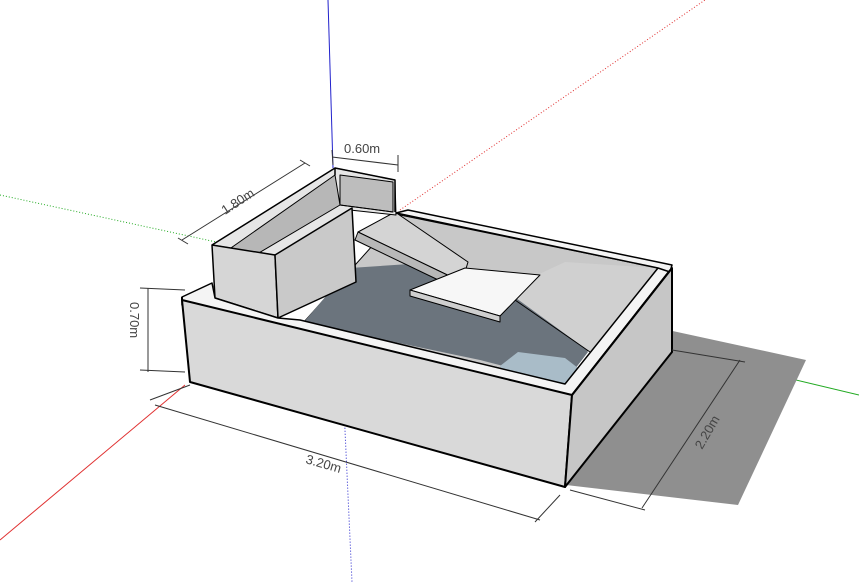 Image resolution: width=859 pixels, height=587 pixels. What do you see at coordinates (323, 463) in the screenshot?
I see `dimension-length: 3.20m` at bounding box center [323, 463].